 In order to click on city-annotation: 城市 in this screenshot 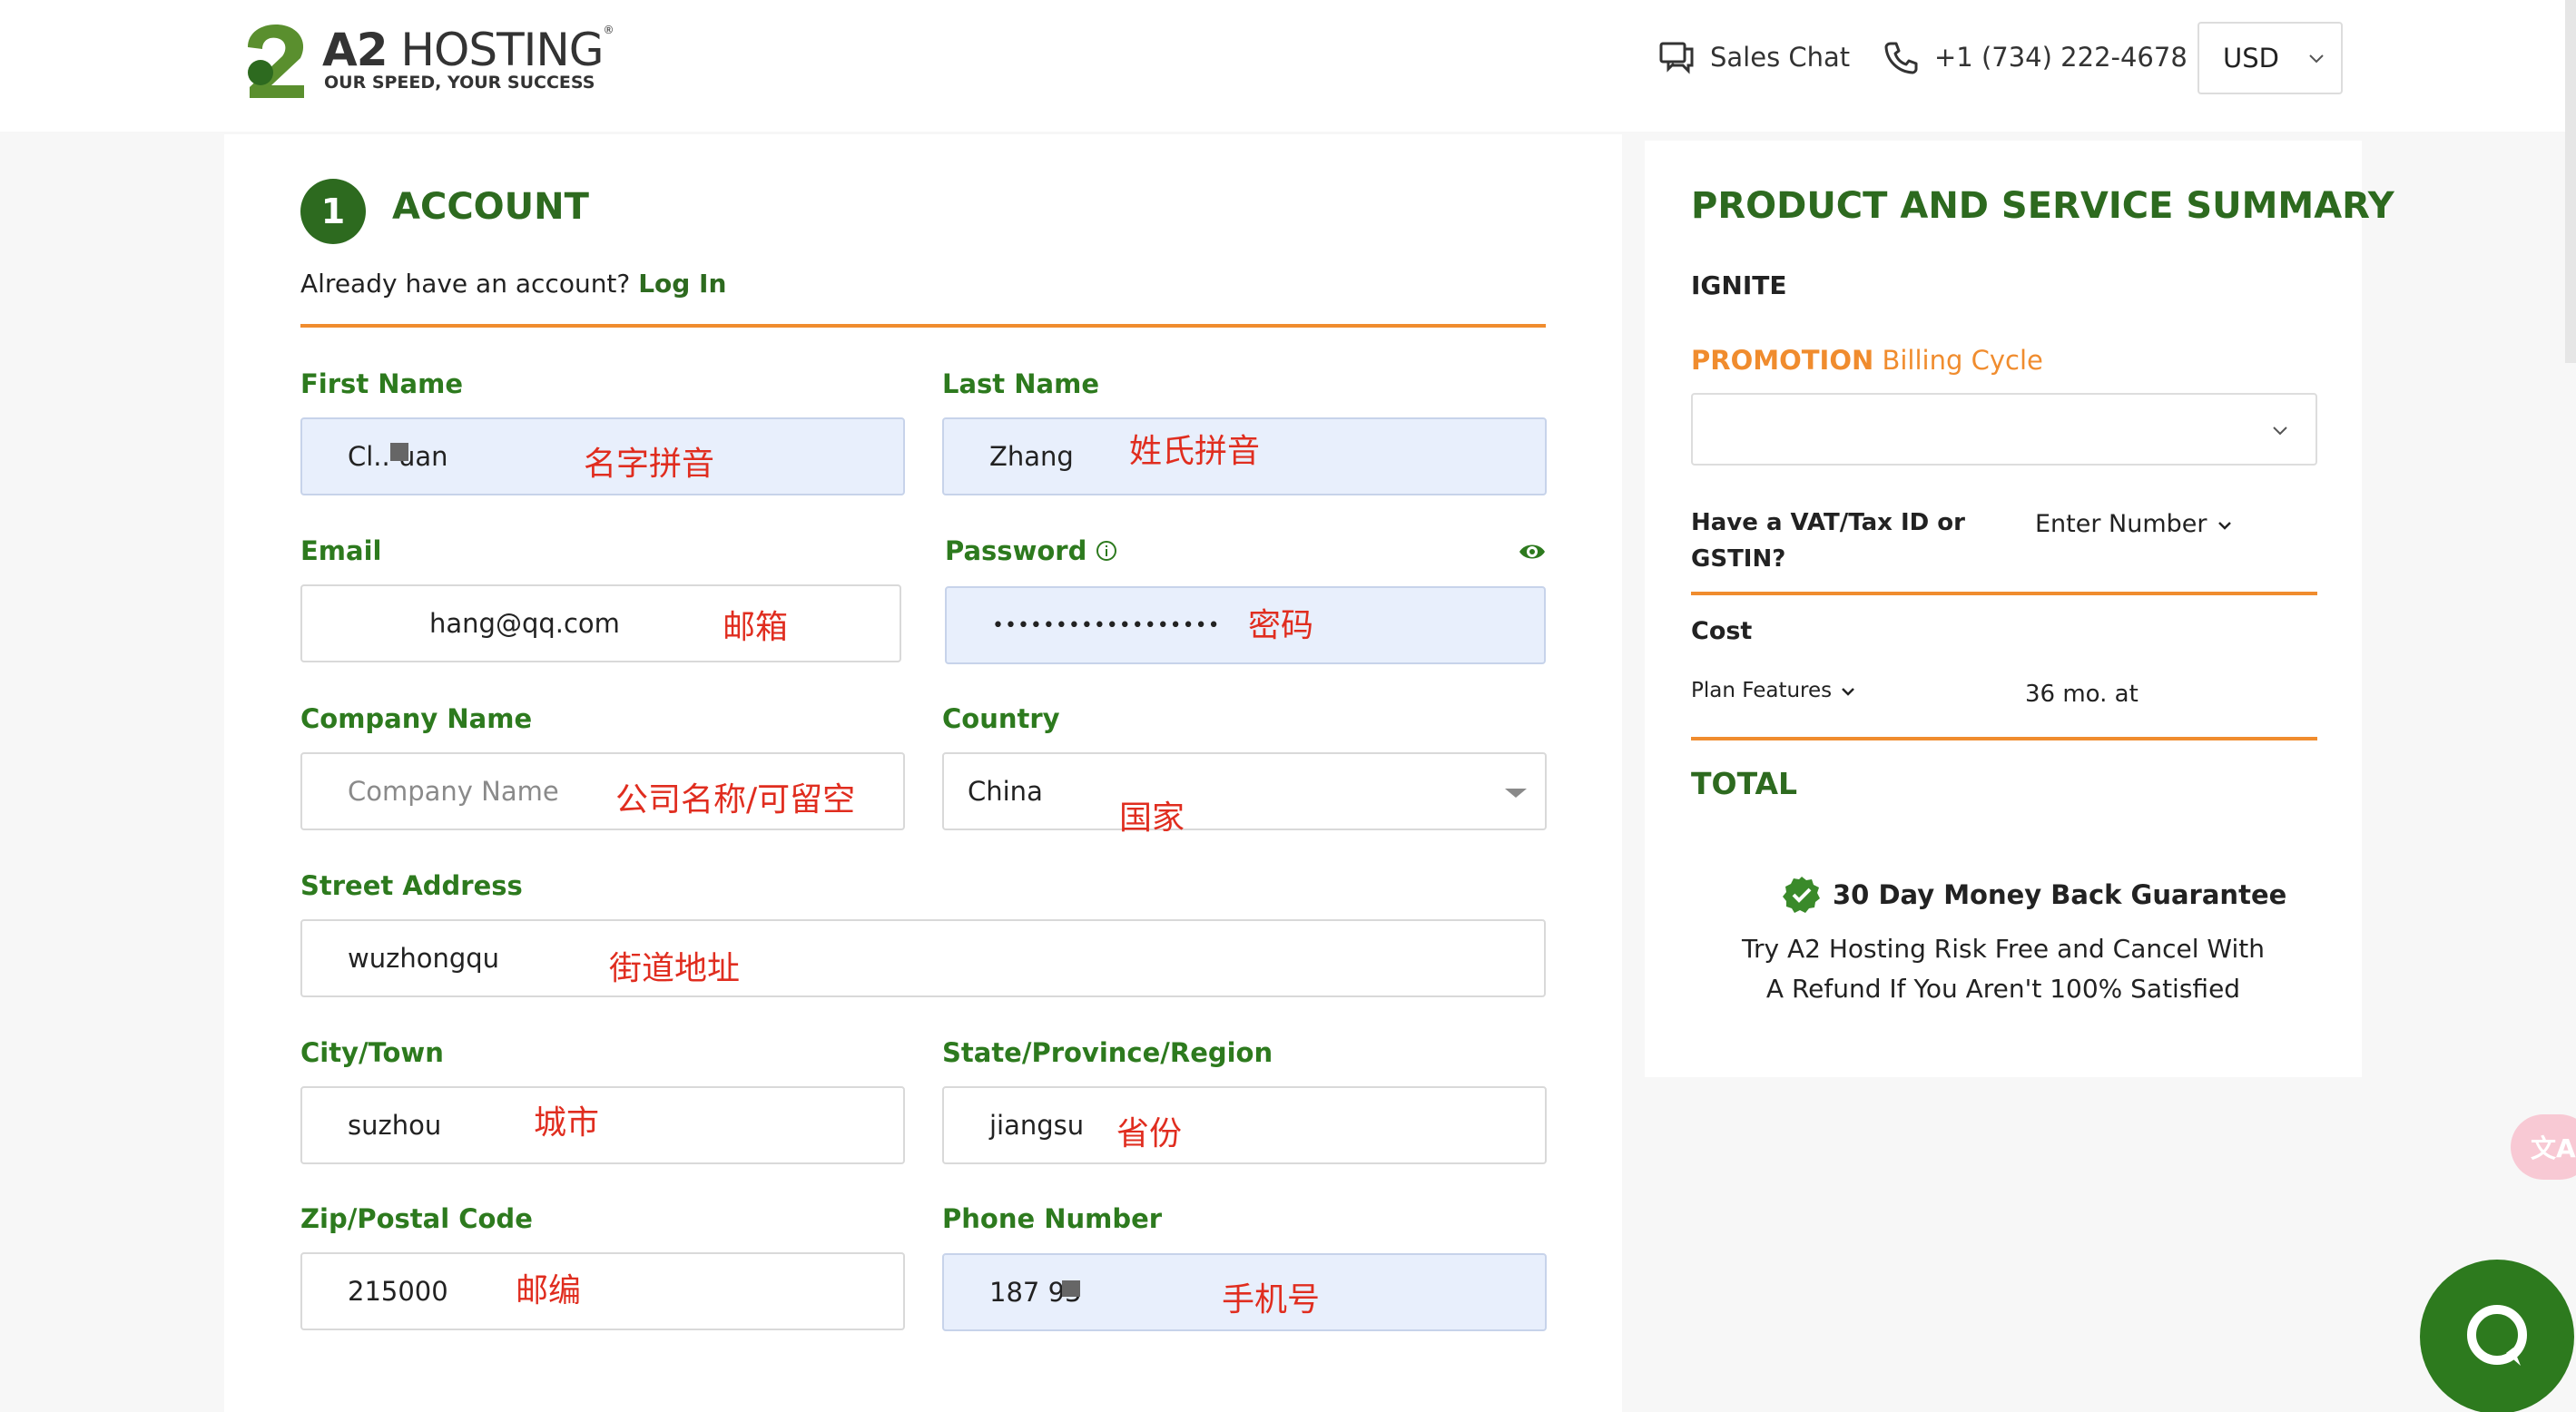, I will do `click(567, 1123)`.